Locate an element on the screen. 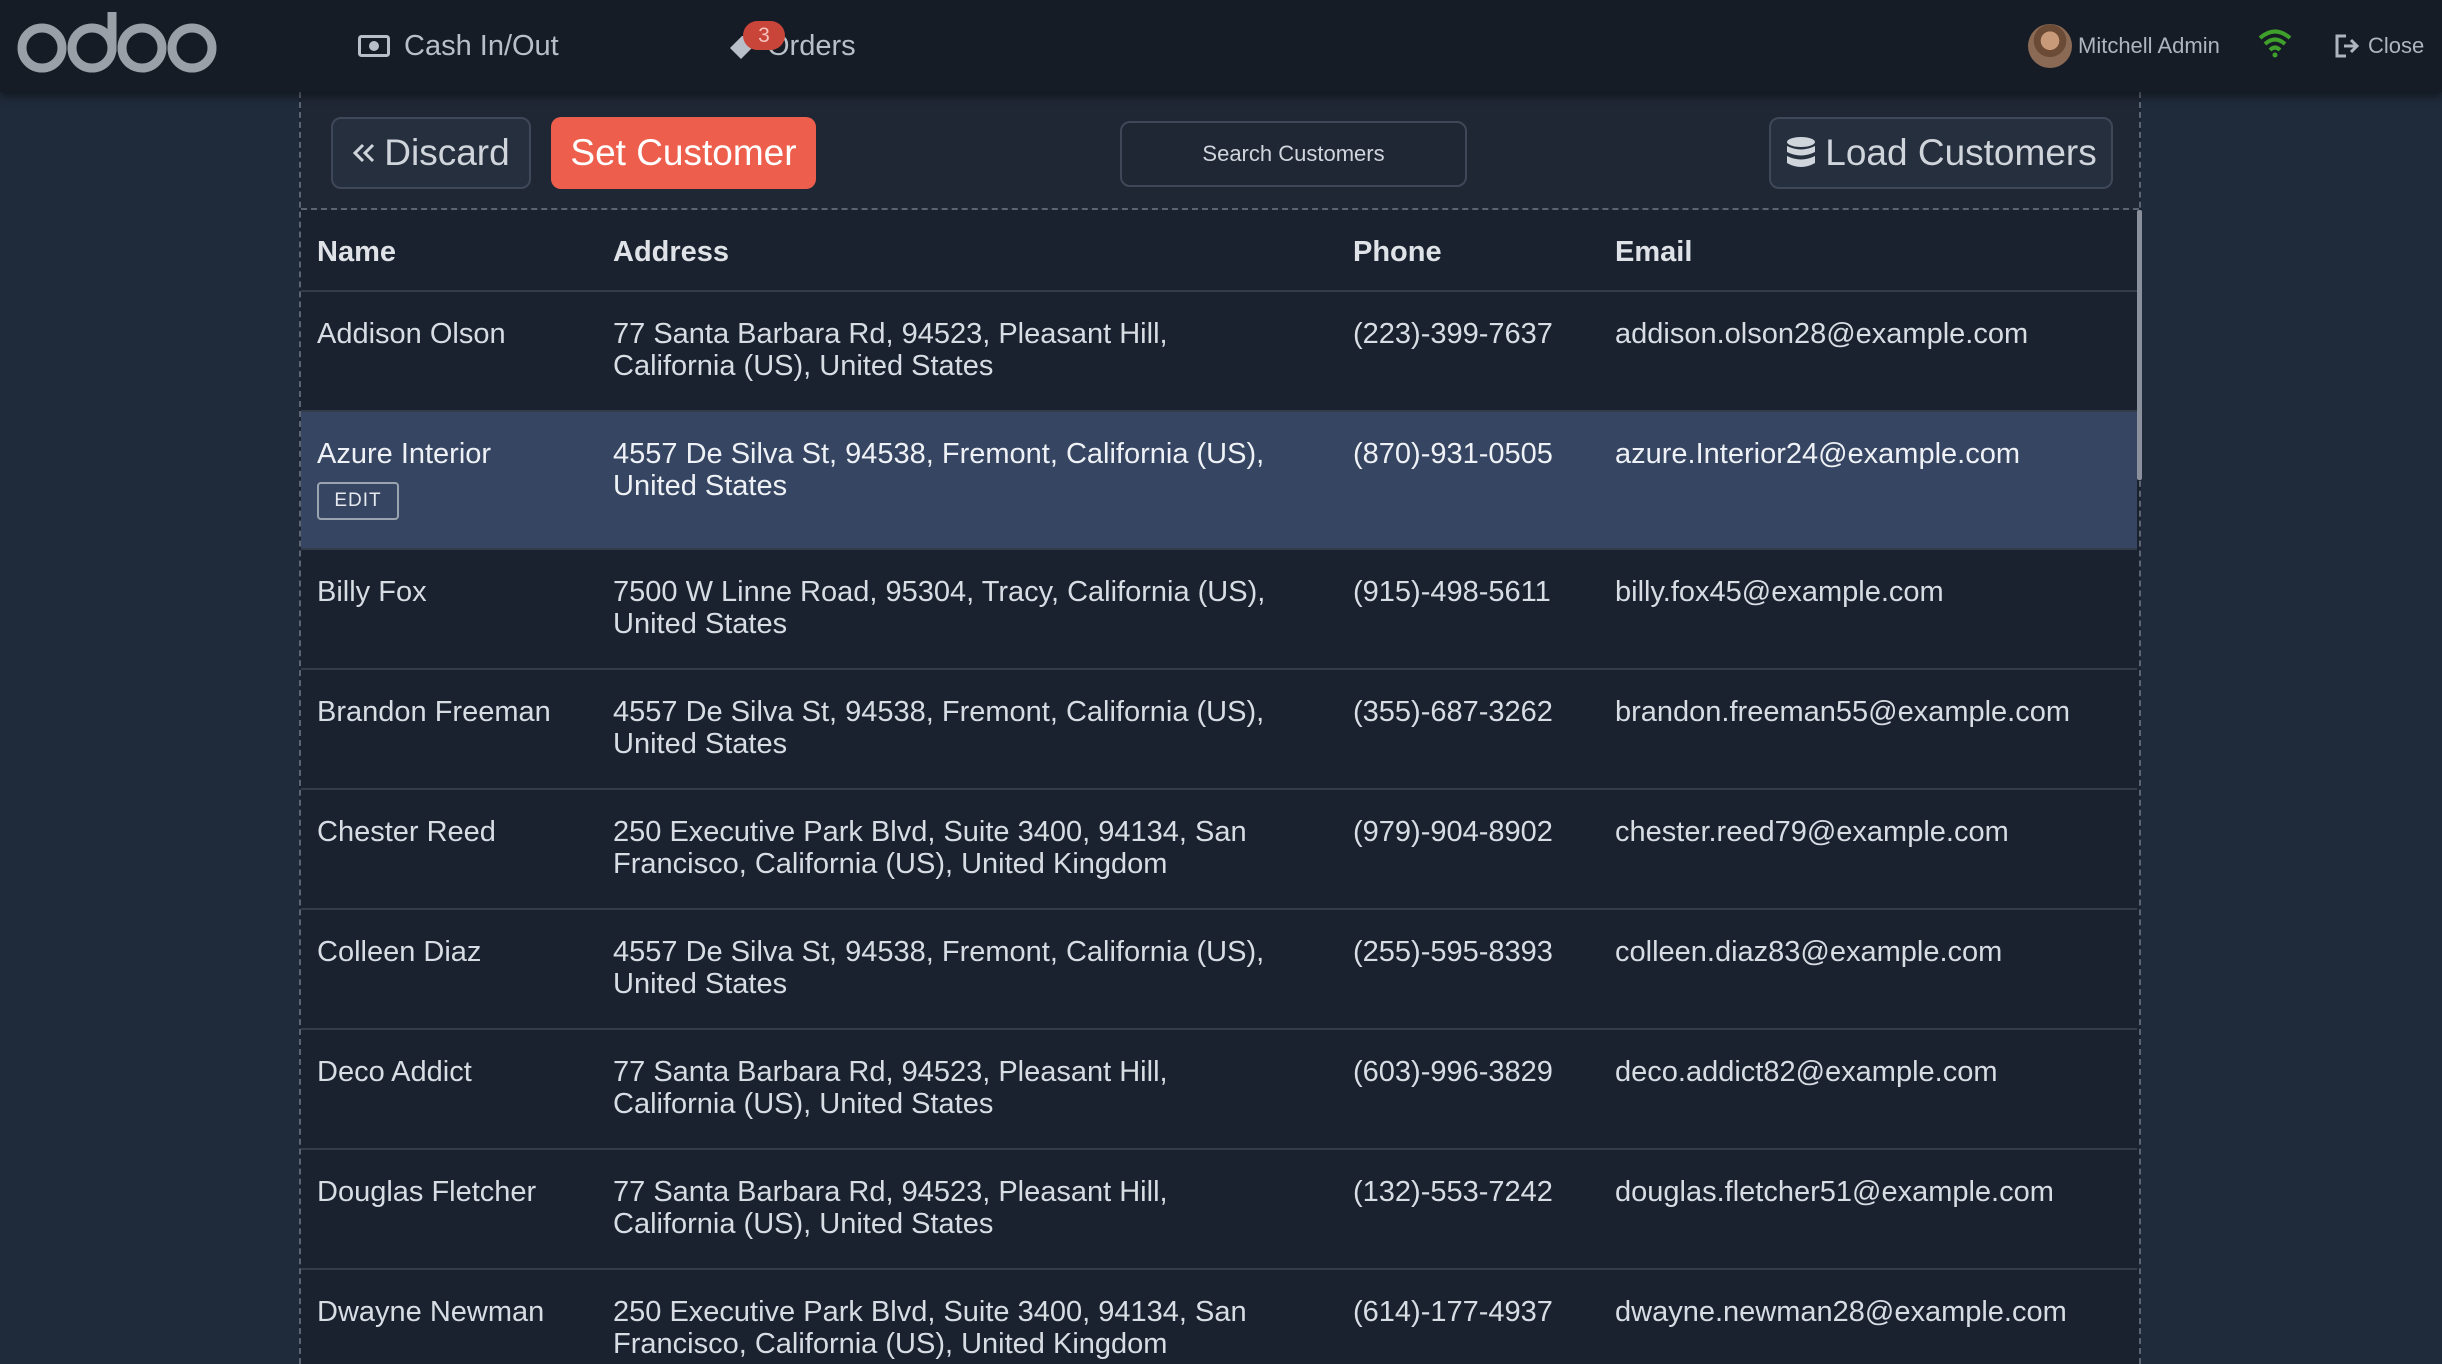 Image resolution: width=2442 pixels, height=1364 pixels. set-customer-button: Set Customer is located at coordinates (683, 153).